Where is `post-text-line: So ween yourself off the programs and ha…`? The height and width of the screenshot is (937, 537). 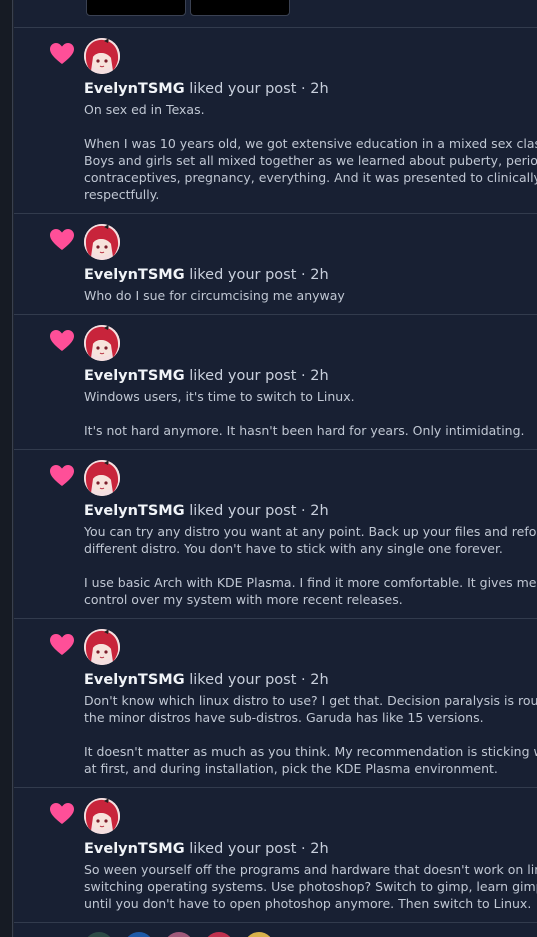 post-text-line: So ween yourself off the programs and ha… is located at coordinates (310, 869).